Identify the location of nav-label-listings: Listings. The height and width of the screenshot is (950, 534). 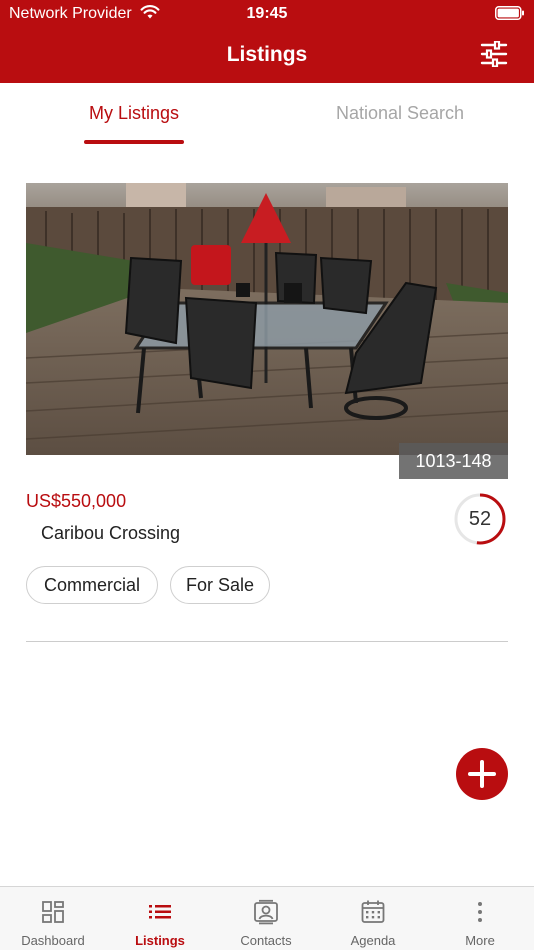
(160, 940).